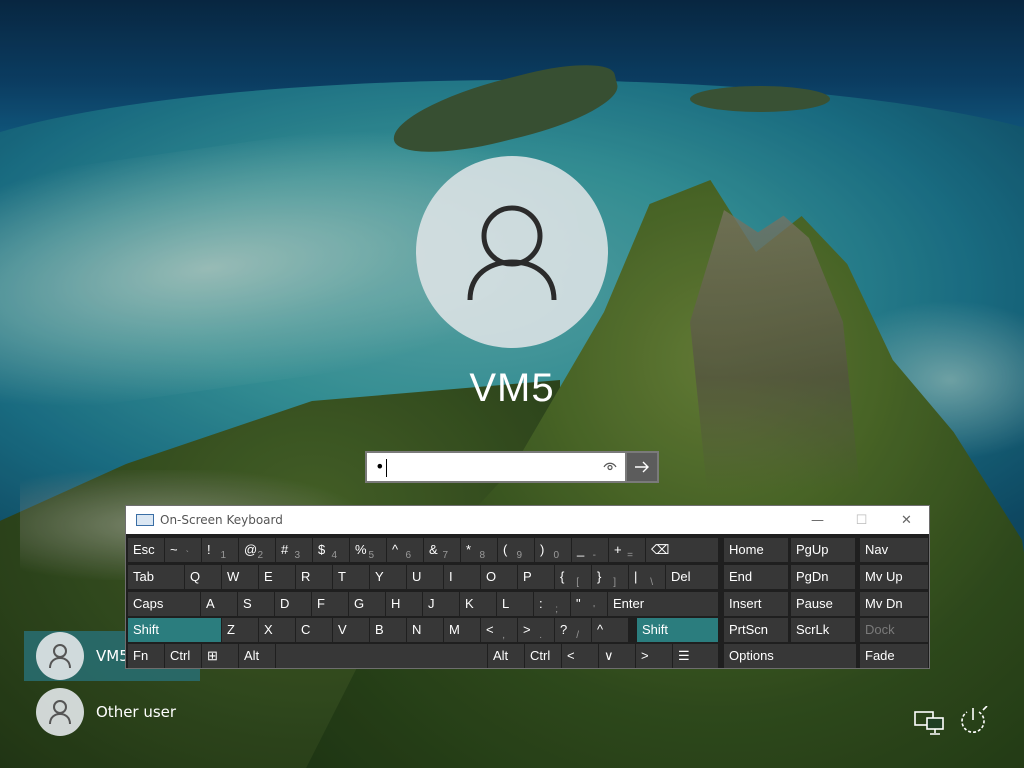 This screenshot has height=768, width=1024. What do you see at coordinates (692, 577) in the screenshot?
I see `key-del: Del` at bounding box center [692, 577].